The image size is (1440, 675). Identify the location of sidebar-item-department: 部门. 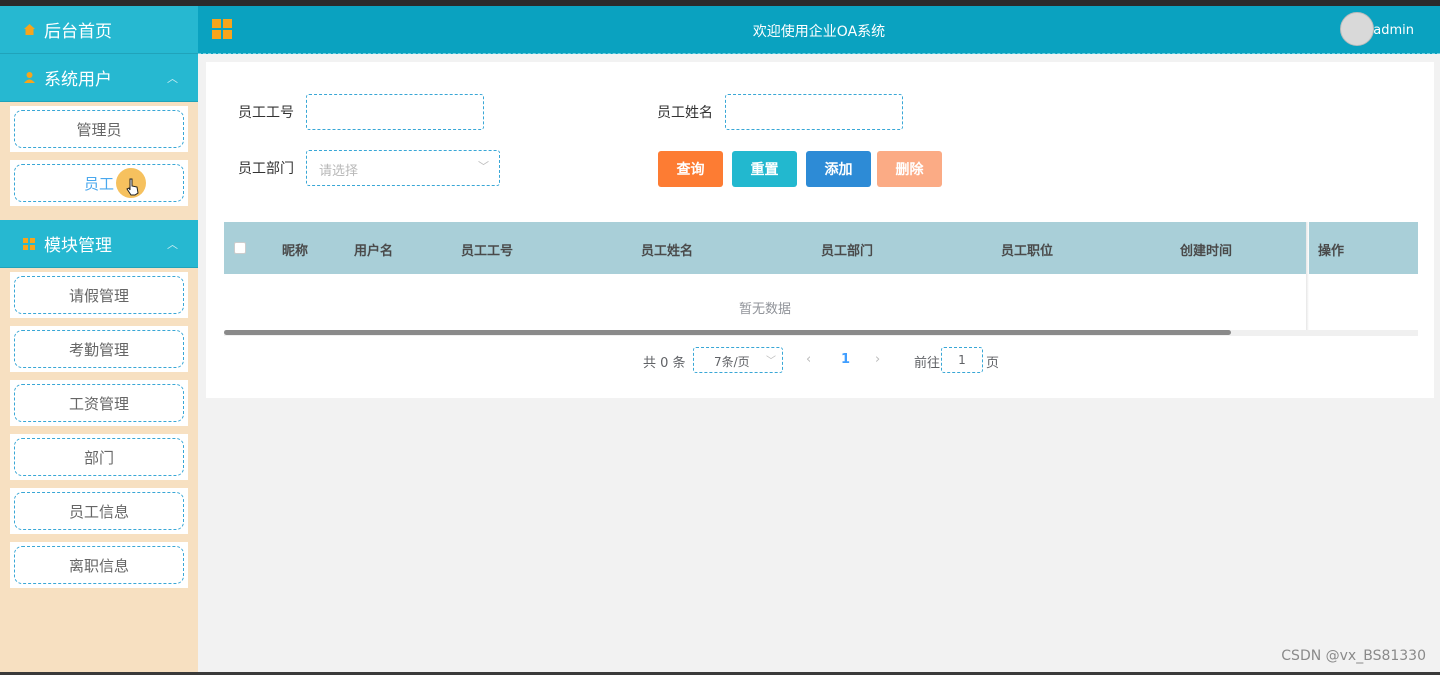
(99, 457).